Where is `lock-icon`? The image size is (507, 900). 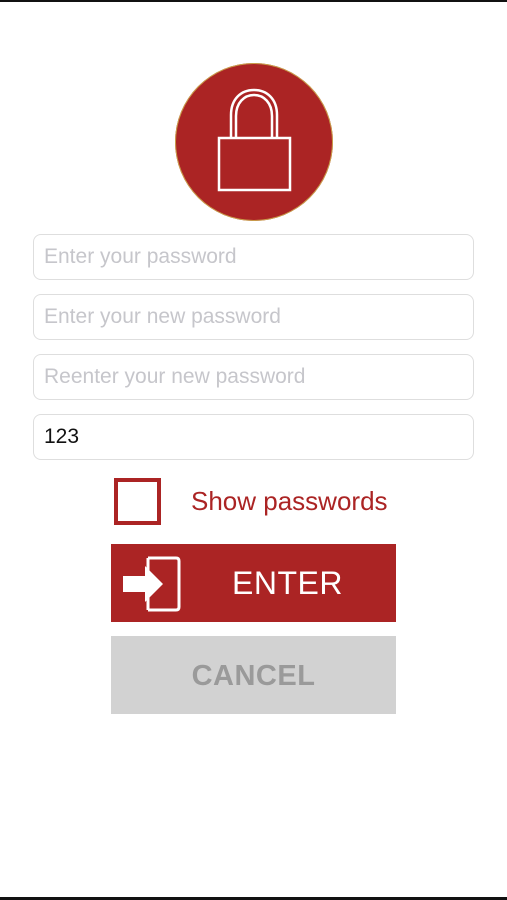
lock-icon is located at coordinates (254, 140).